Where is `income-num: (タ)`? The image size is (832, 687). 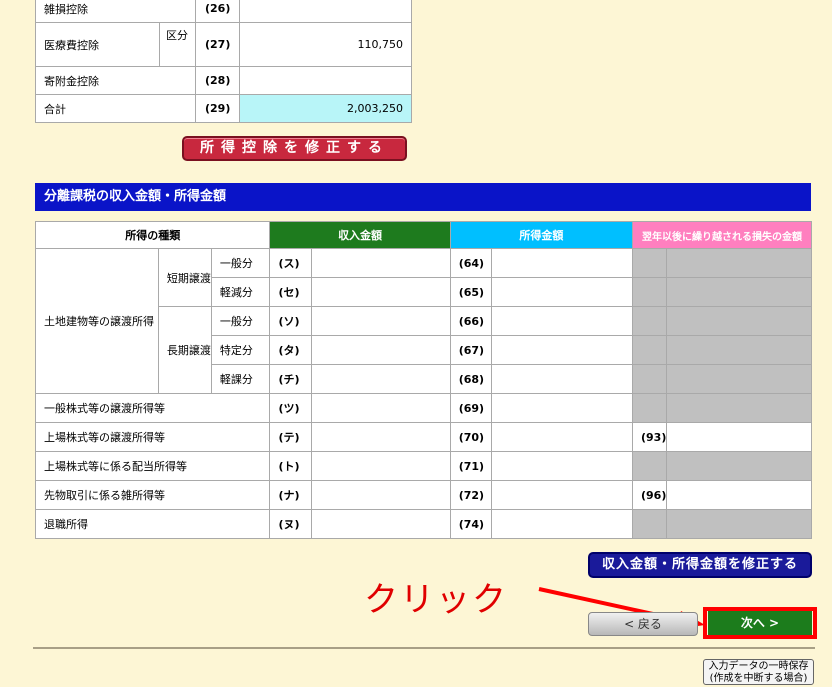 income-num: (タ) is located at coordinates (291, 350).